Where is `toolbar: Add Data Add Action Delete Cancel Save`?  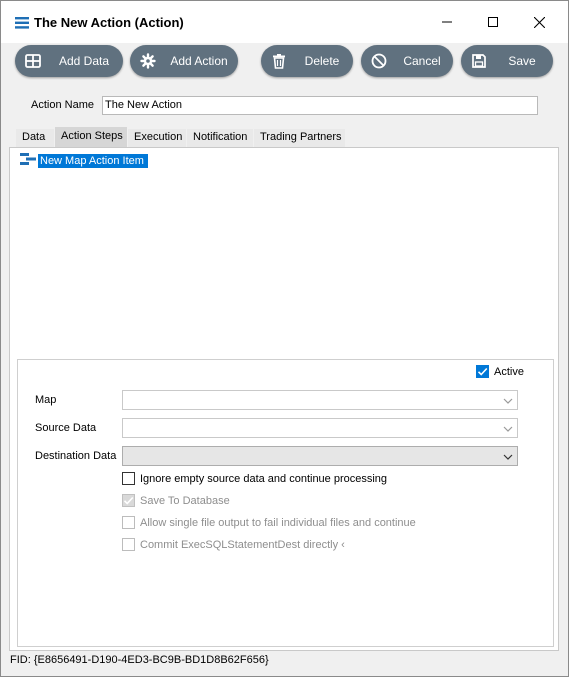 toolbar: Add Data Add Action Delete Cancel Save is located at coordinates (284, 64).